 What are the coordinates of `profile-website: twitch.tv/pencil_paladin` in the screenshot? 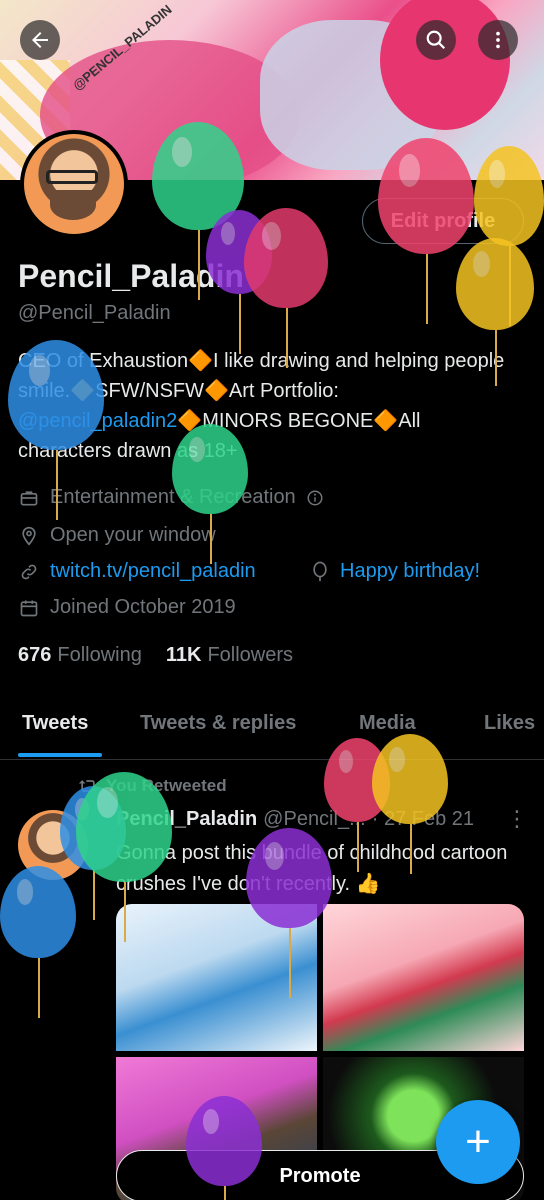 It's located at (137, 571).